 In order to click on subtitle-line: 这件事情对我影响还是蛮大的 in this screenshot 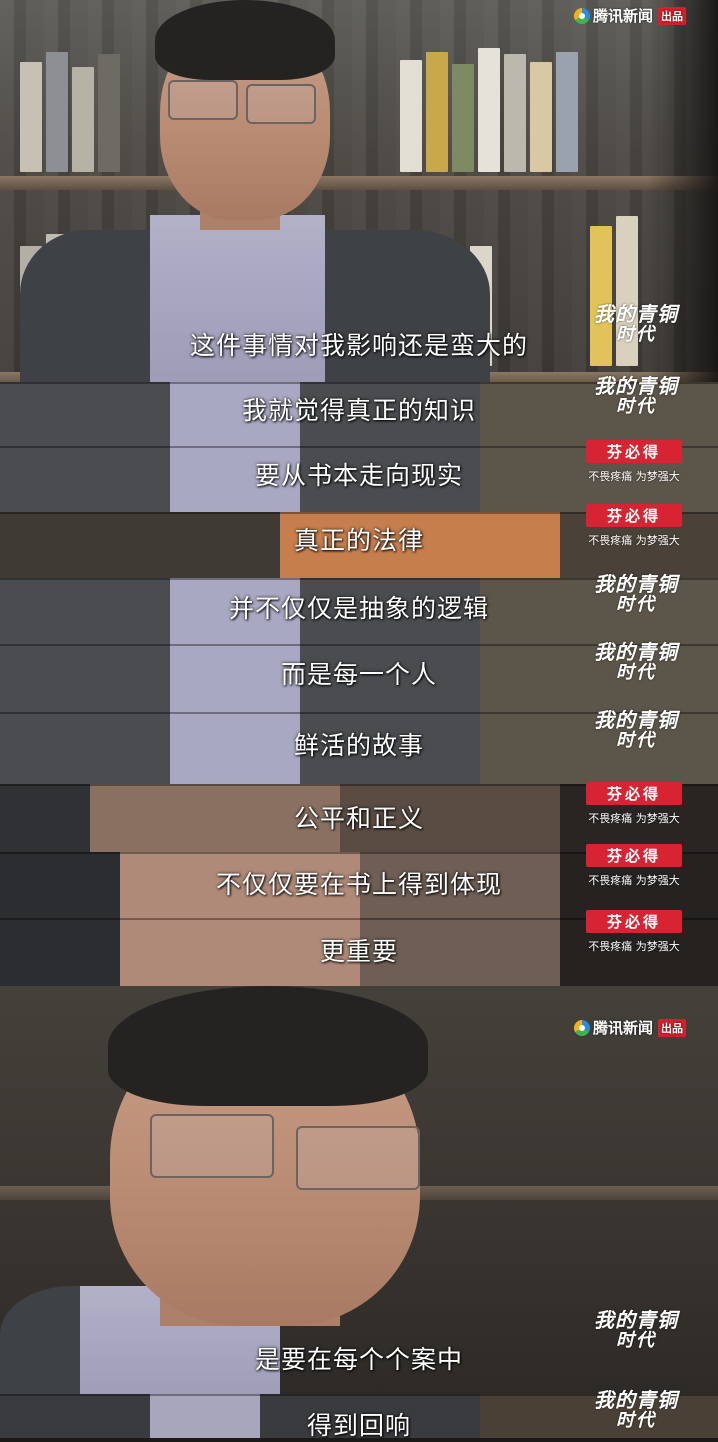, I will do `click(358, 345)`.